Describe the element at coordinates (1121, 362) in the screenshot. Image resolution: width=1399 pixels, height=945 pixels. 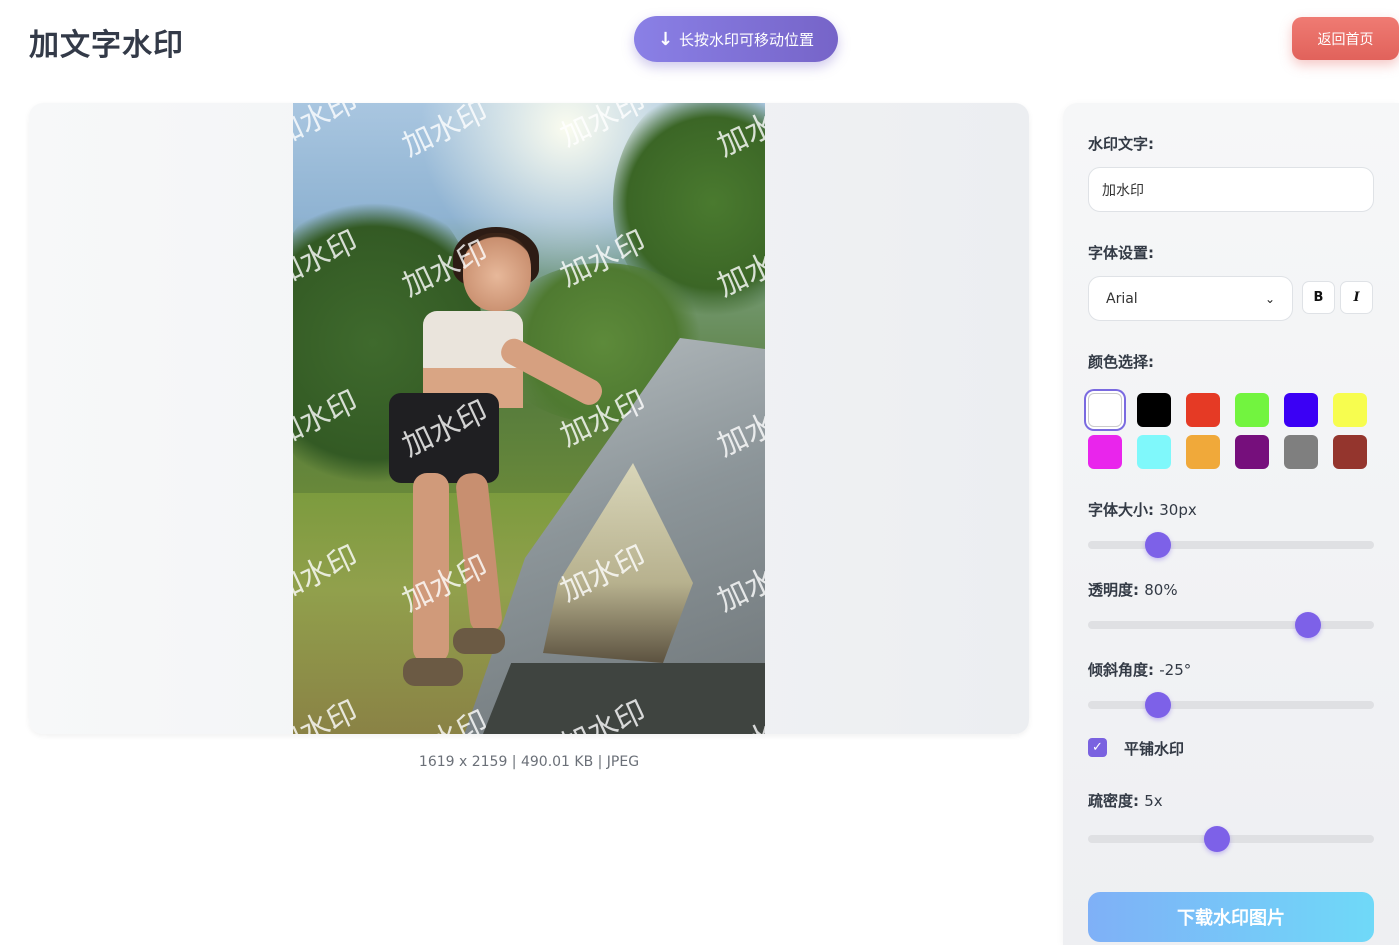
I see `color-select-label: 颜色选择:` at that location.